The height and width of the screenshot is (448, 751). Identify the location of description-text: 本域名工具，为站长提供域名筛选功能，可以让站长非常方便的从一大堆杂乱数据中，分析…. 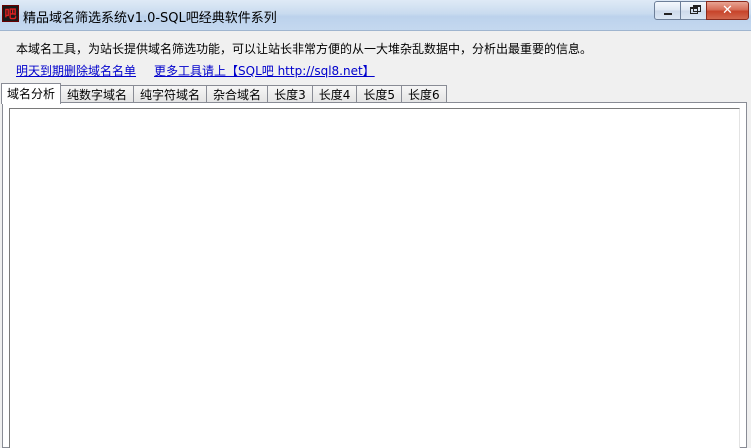
(304, 49).